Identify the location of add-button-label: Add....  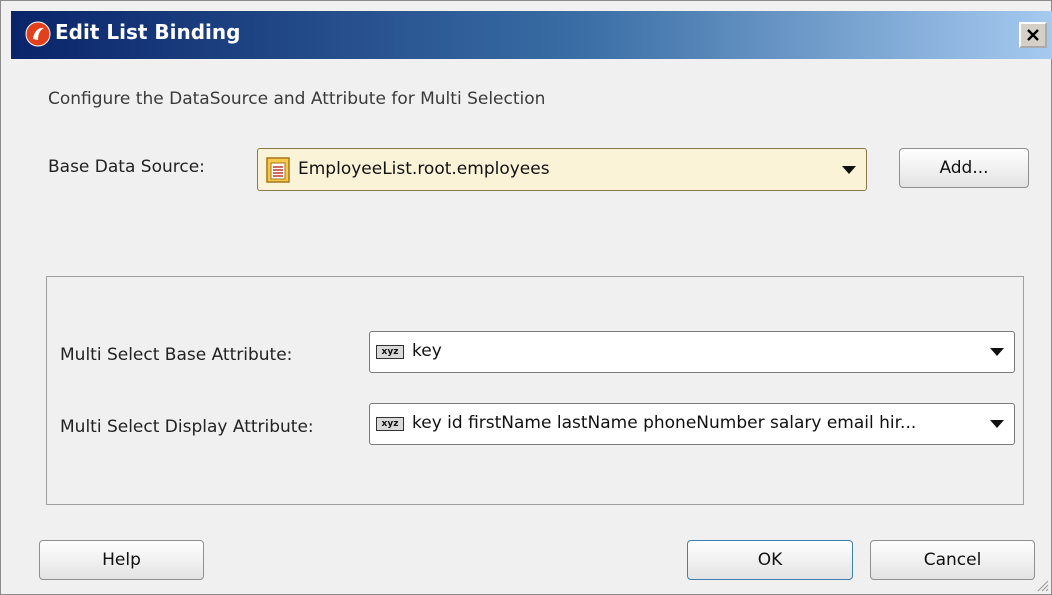
(964, 168).